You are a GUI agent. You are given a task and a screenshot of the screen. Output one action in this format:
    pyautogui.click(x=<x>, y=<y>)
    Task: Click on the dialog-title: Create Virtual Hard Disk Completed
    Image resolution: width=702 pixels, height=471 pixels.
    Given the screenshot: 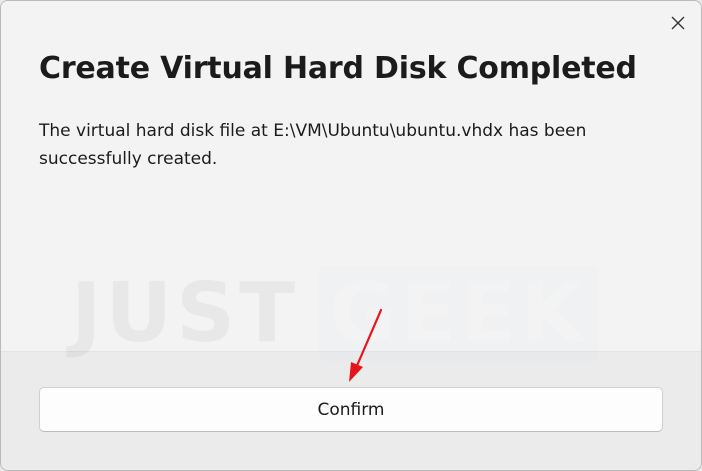 What is the action you would take?
    pyautogui.click(x=338, y=68)
    